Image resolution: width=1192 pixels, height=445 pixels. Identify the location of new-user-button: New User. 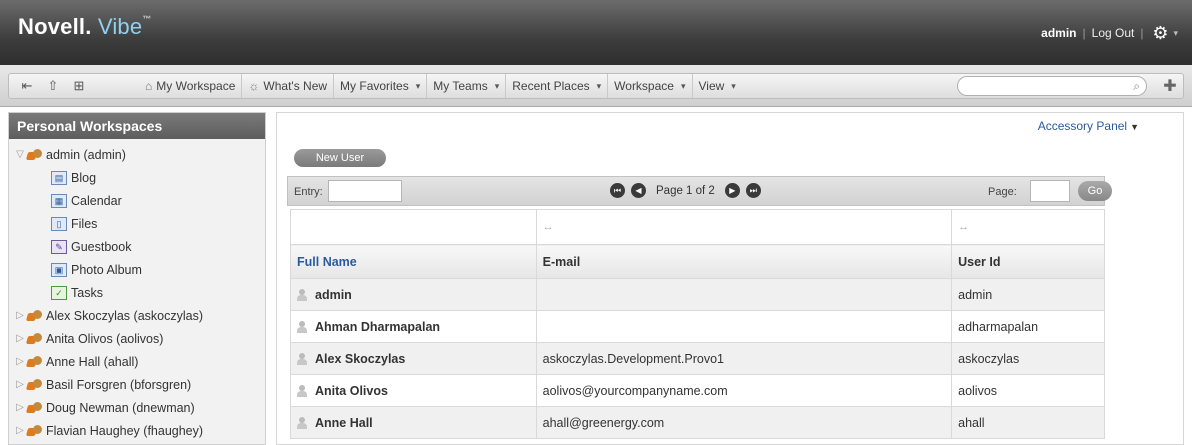
(340, 158).